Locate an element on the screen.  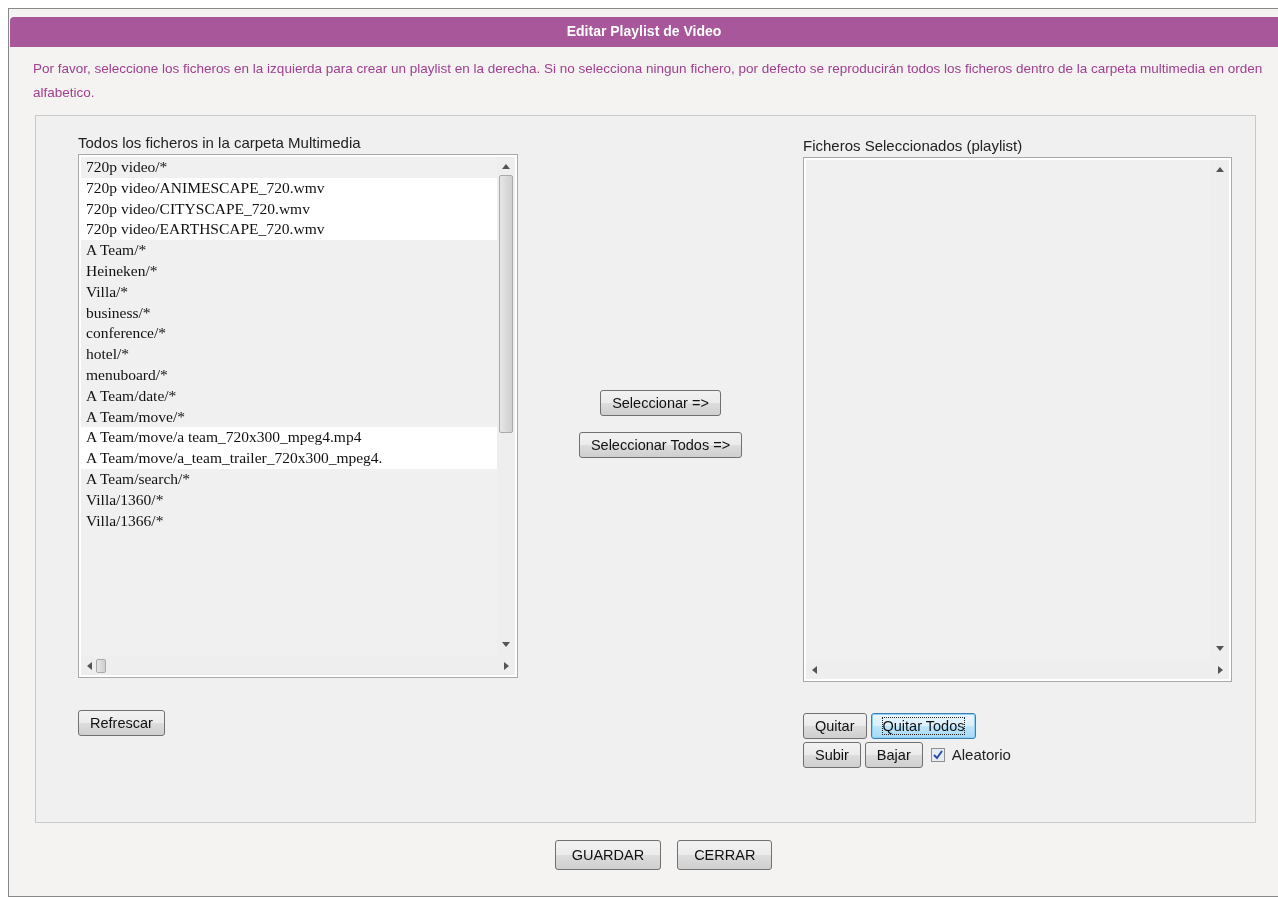
checkbox-label: Aleatorio is located at coordinates (981, 755).